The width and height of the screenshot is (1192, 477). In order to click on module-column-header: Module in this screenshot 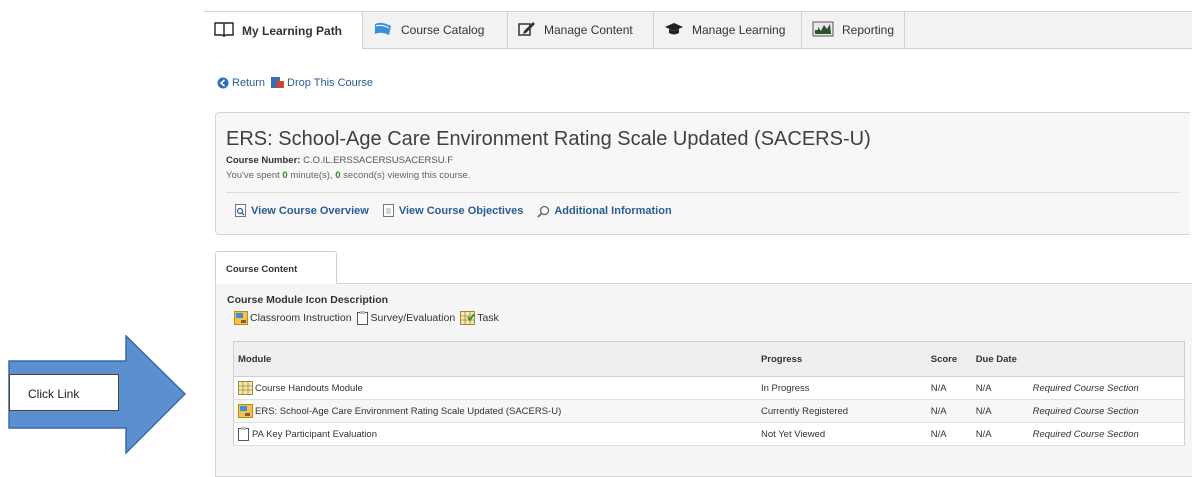, I will do `click(495, 359)`.